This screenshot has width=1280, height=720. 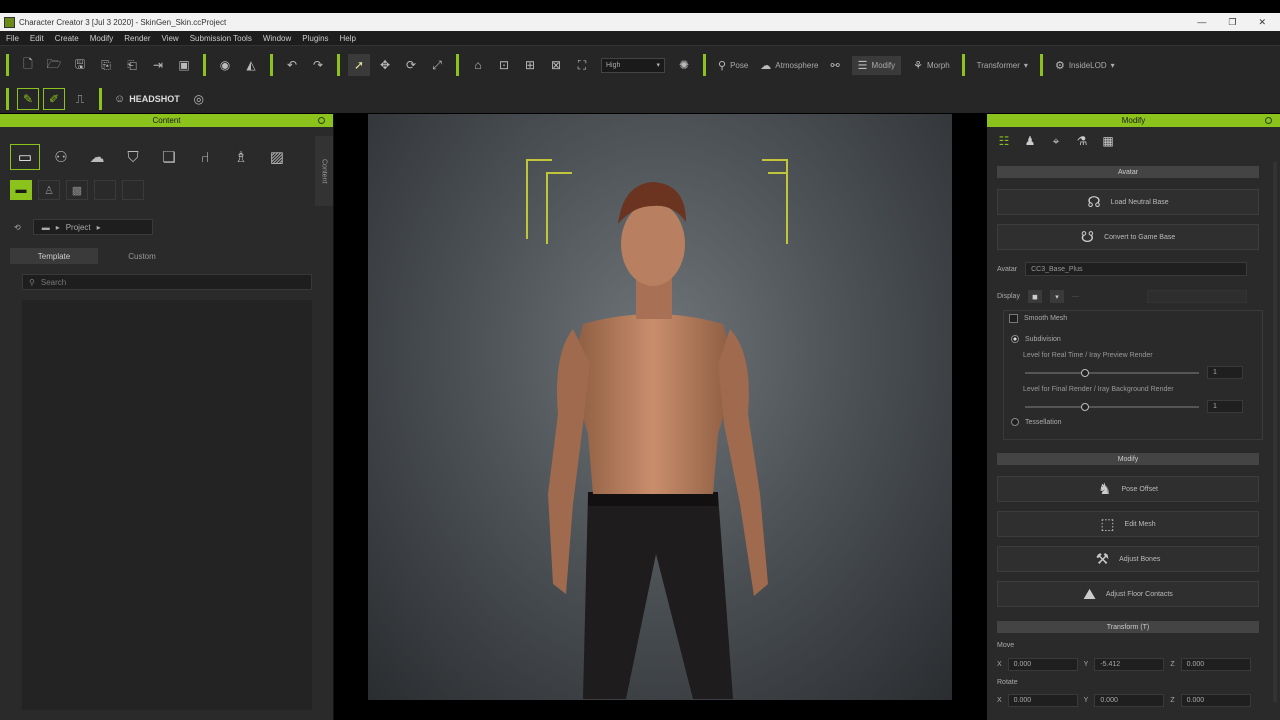 I want to click on refresh-icon: ⟲, so click(x=17, y=227).